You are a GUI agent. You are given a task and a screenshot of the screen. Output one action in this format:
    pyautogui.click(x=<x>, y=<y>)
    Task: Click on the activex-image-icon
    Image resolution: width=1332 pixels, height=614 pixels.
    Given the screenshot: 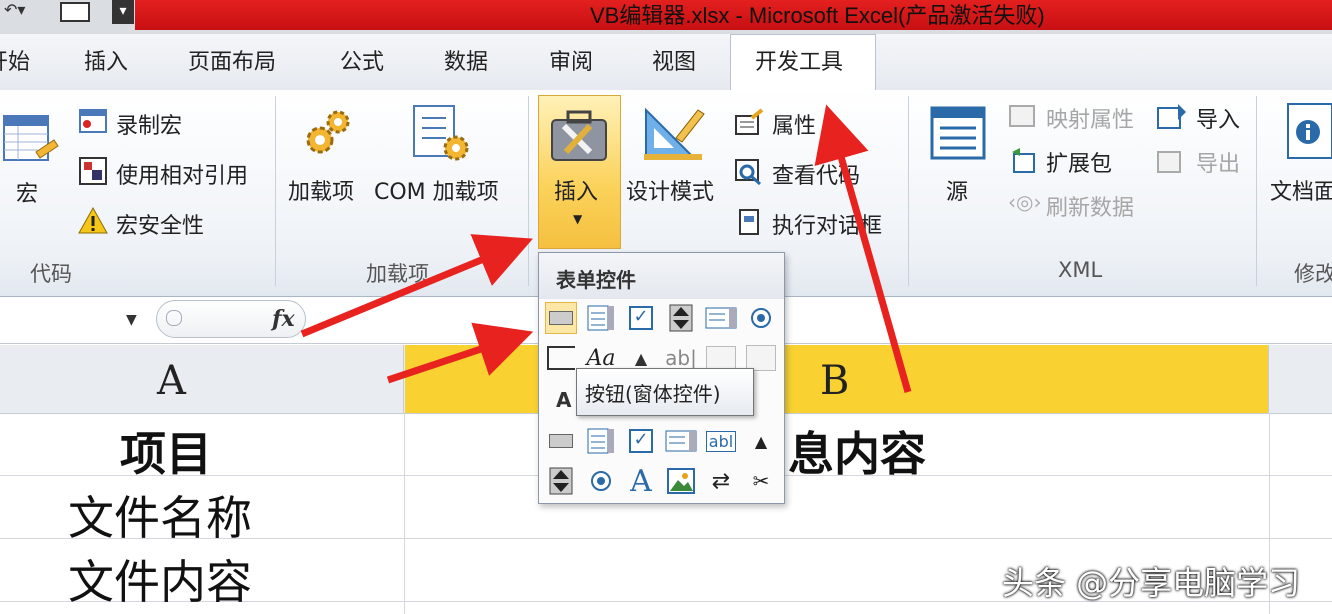 What is the action you would take?
    pyautogui.click(x=681, y=481)
    